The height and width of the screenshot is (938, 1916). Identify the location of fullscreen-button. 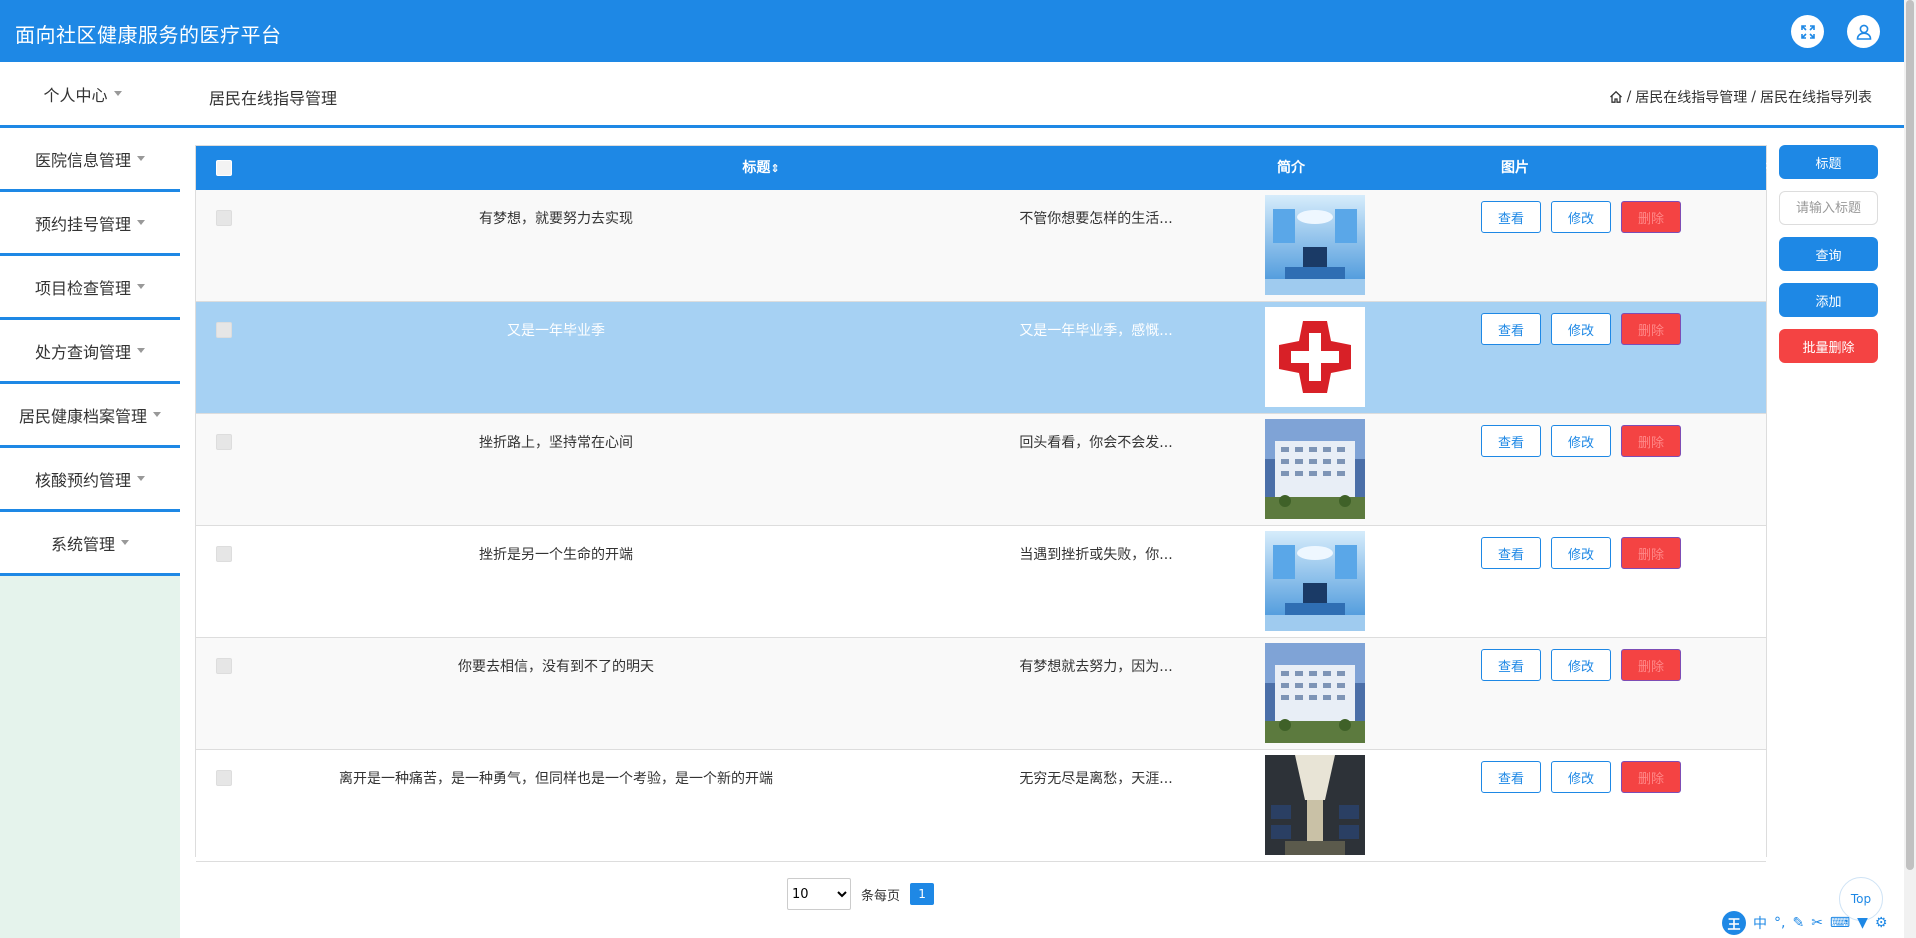
(1807, 31).